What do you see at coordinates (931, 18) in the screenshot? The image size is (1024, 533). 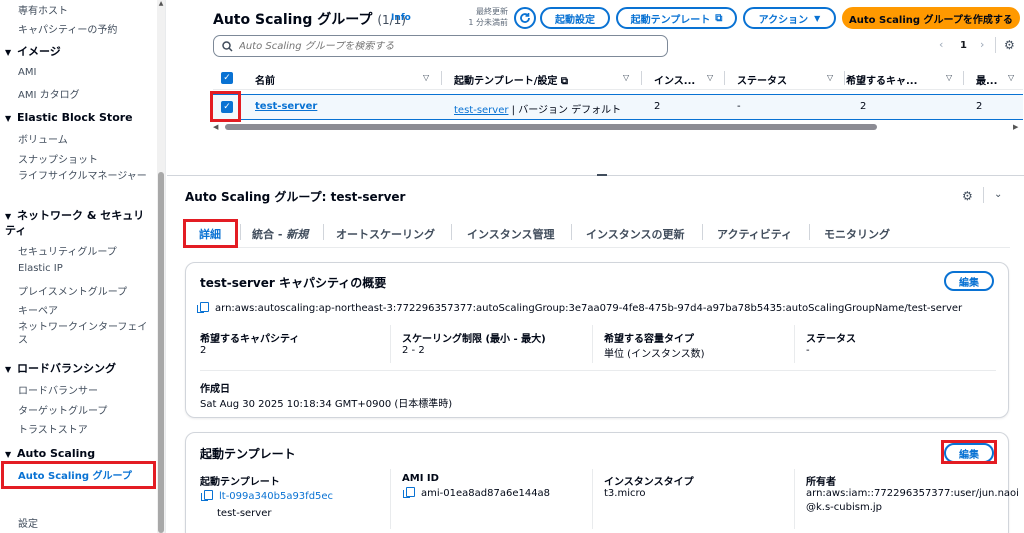 I see `create-asg-button: Auto Scaling グループを作成する` at bounding box center [931, 18].